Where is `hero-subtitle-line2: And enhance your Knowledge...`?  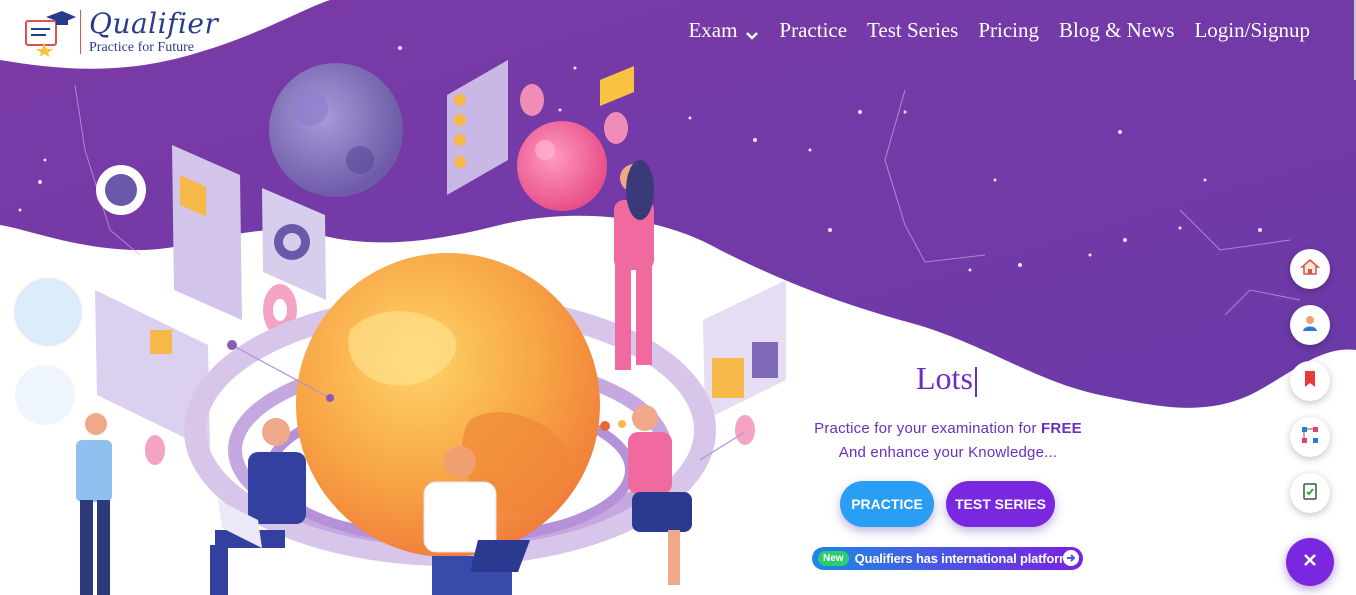 hero-subtitle-line2: And enhance your Knowledge... is located at coordinates (948, 452).